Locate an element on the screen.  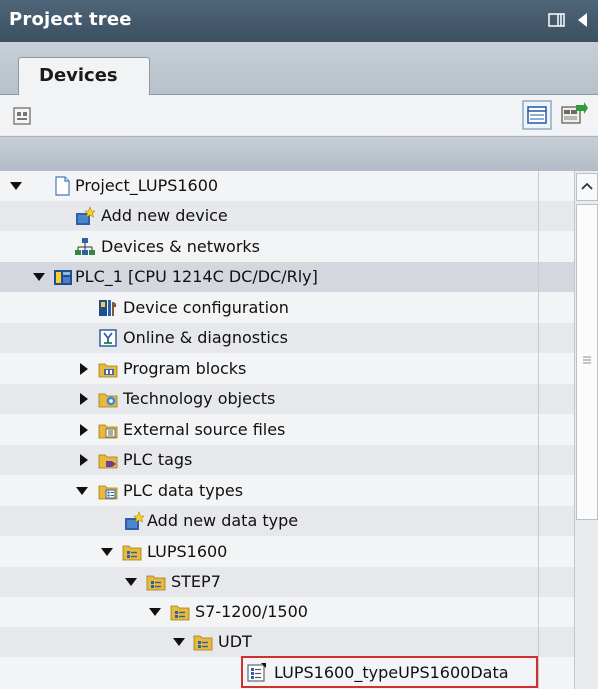
folder-tags-icon is located at coordinates (108, 460).